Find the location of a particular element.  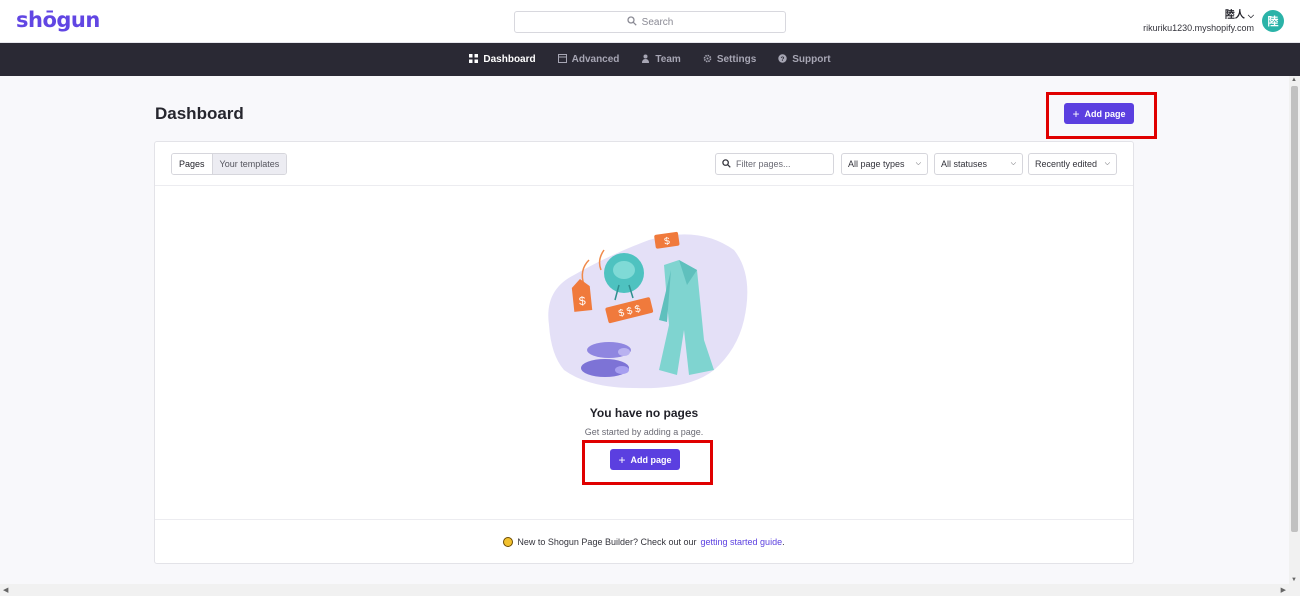

empty-state-illustration: $ $ $ $ $ is located at coordinates (648, 310).